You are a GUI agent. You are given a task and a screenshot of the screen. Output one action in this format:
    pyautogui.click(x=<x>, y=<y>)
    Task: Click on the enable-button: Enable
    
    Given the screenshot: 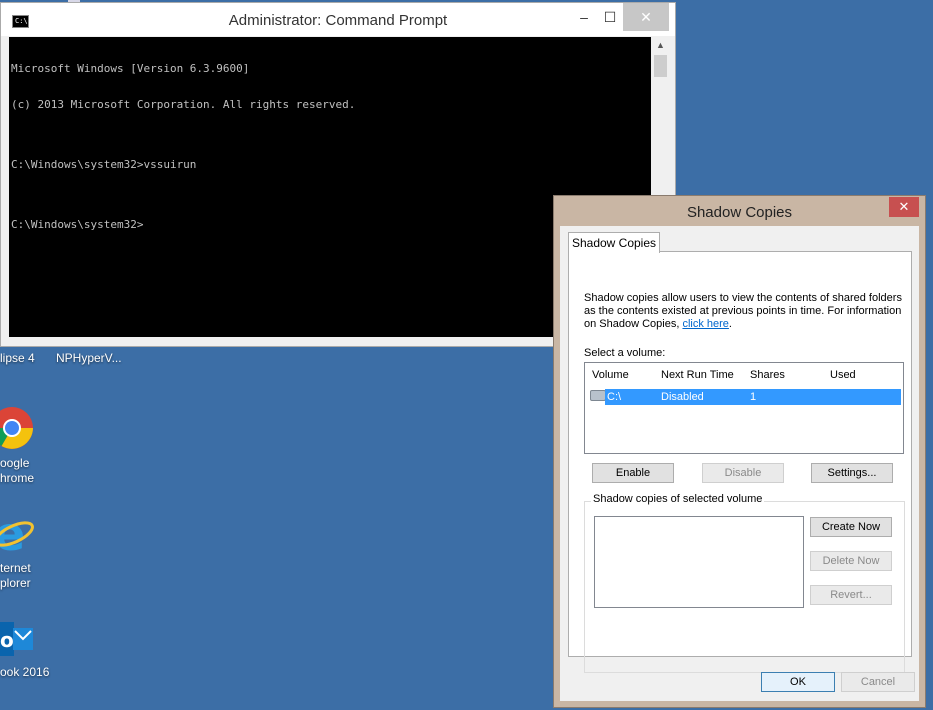 What is the action you would take?
    pyautogui.click(x=633, y=473)
    